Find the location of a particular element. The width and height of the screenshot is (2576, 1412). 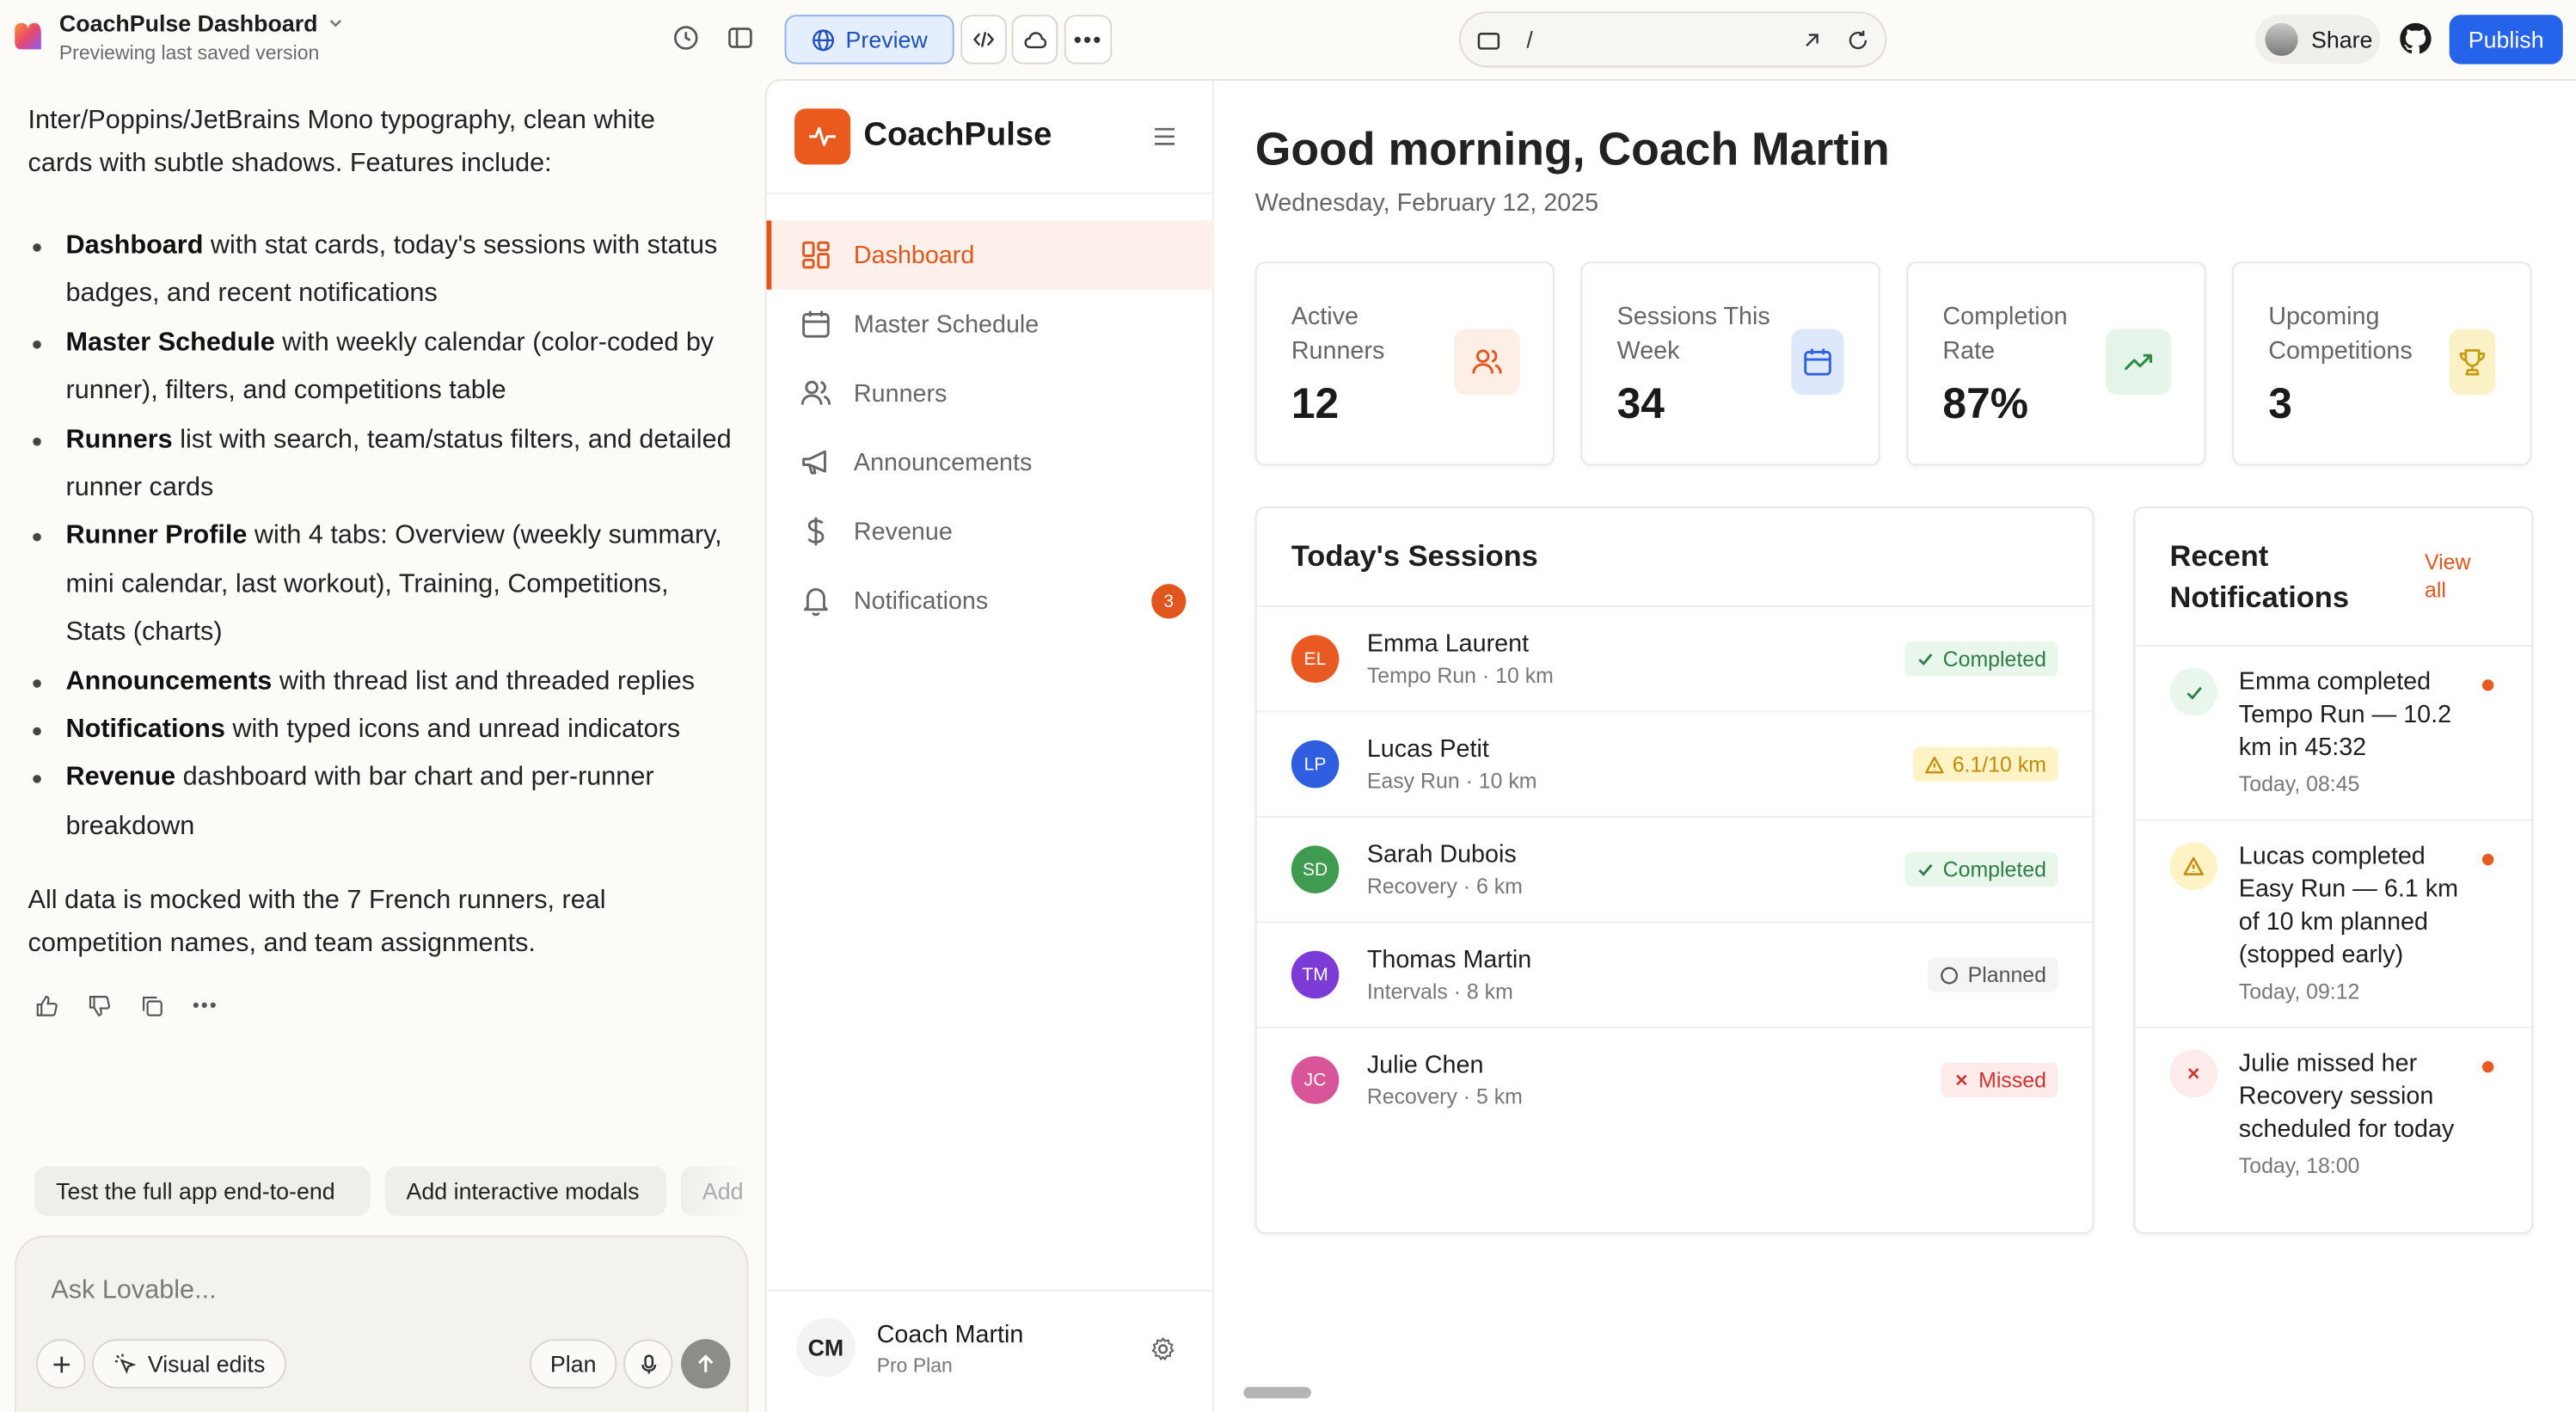

send-button is located at coordinates (706, 1364).